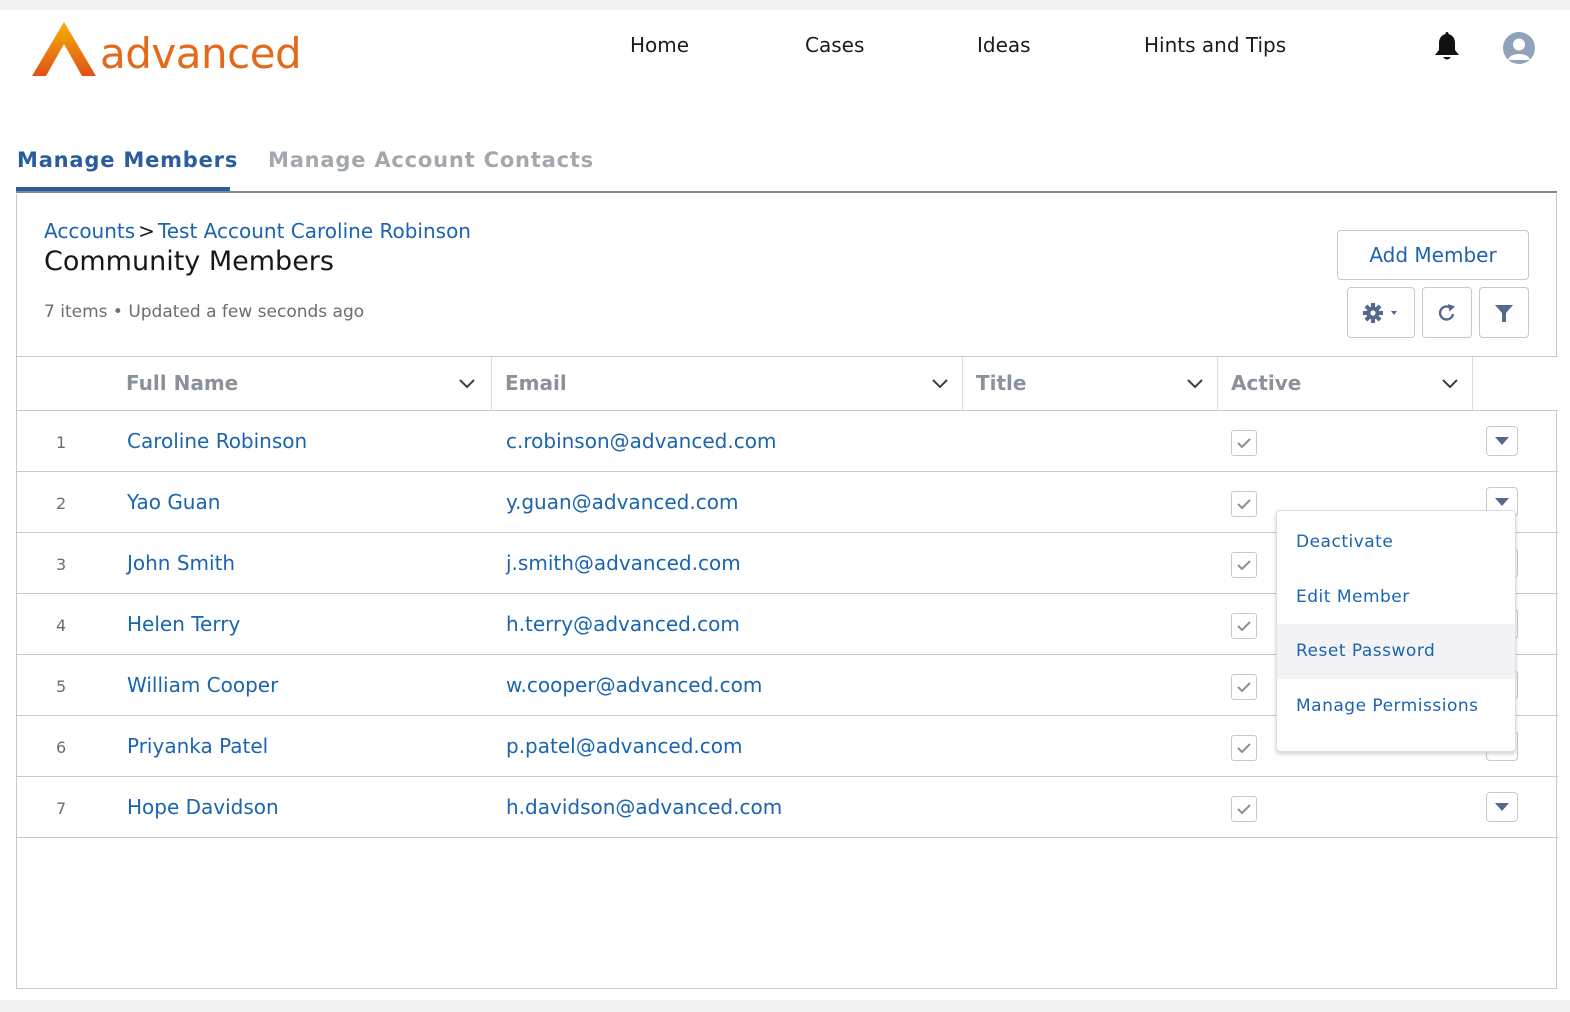  What do you see at coordinates (201, 53) in the screenshot?
I see `brand-name: advanced` at bounding box center [201, 53].